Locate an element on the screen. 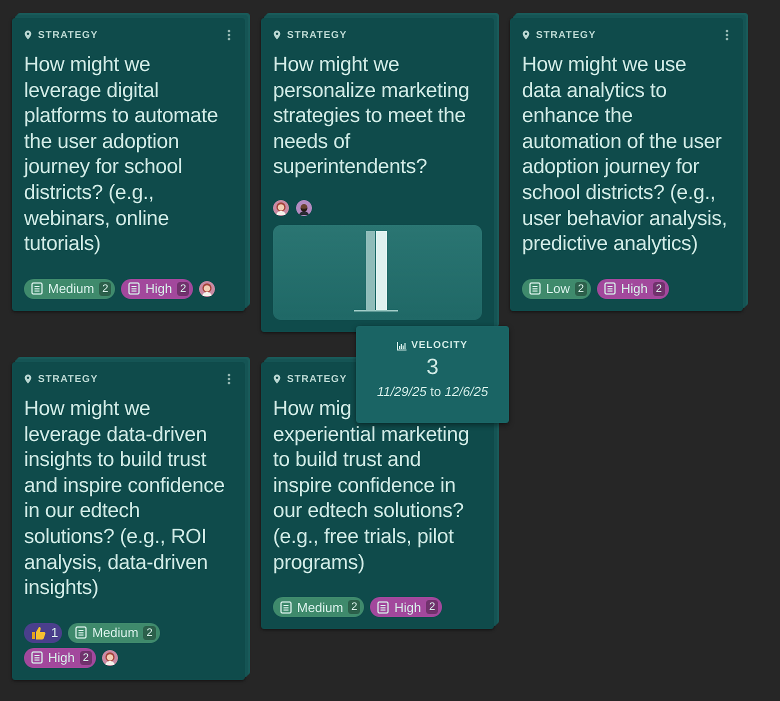  card-question: How mig is located at coordinates (312, 409).